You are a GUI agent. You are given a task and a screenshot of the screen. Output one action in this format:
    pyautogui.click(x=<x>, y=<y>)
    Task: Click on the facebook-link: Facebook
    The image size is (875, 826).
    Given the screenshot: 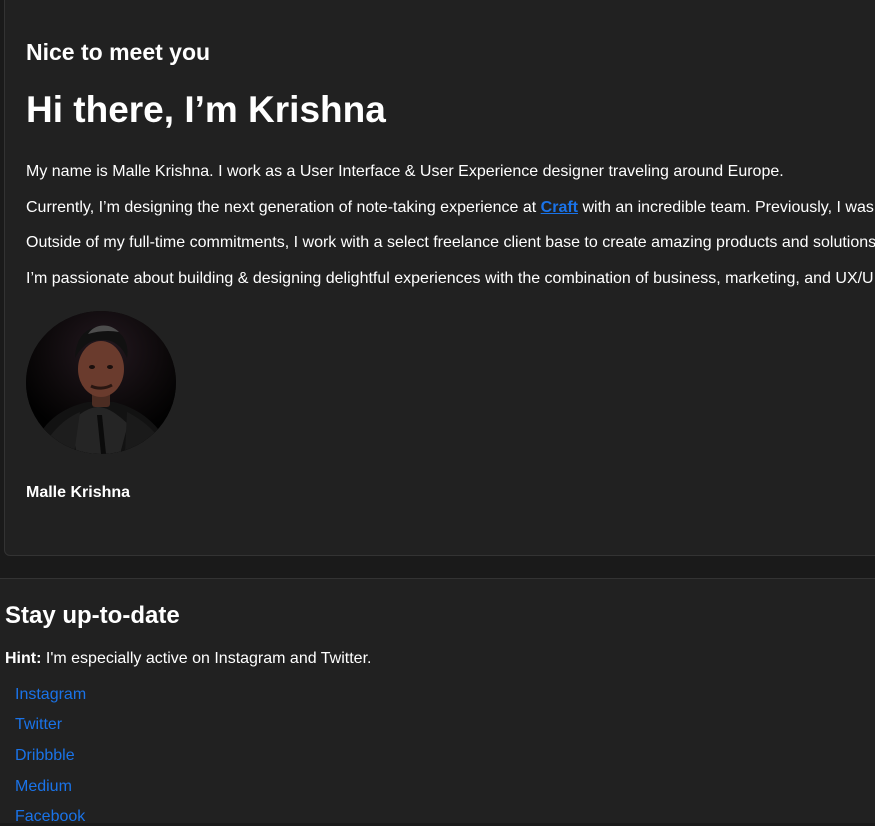 What is the action you would take?
    pyautogui.click(x=50, y=817)
    